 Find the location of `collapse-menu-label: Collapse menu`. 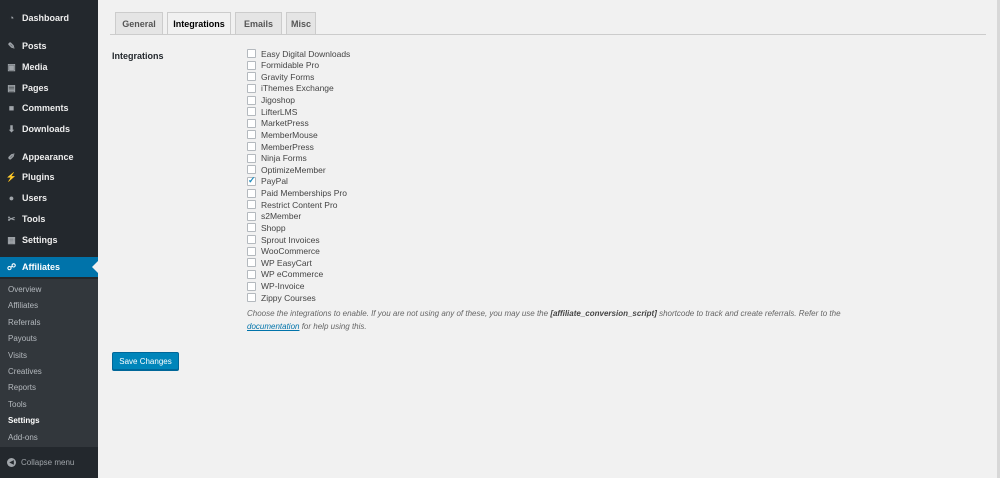

collapse-menu-label: Collapse menu is located at coordinates (48, 462).